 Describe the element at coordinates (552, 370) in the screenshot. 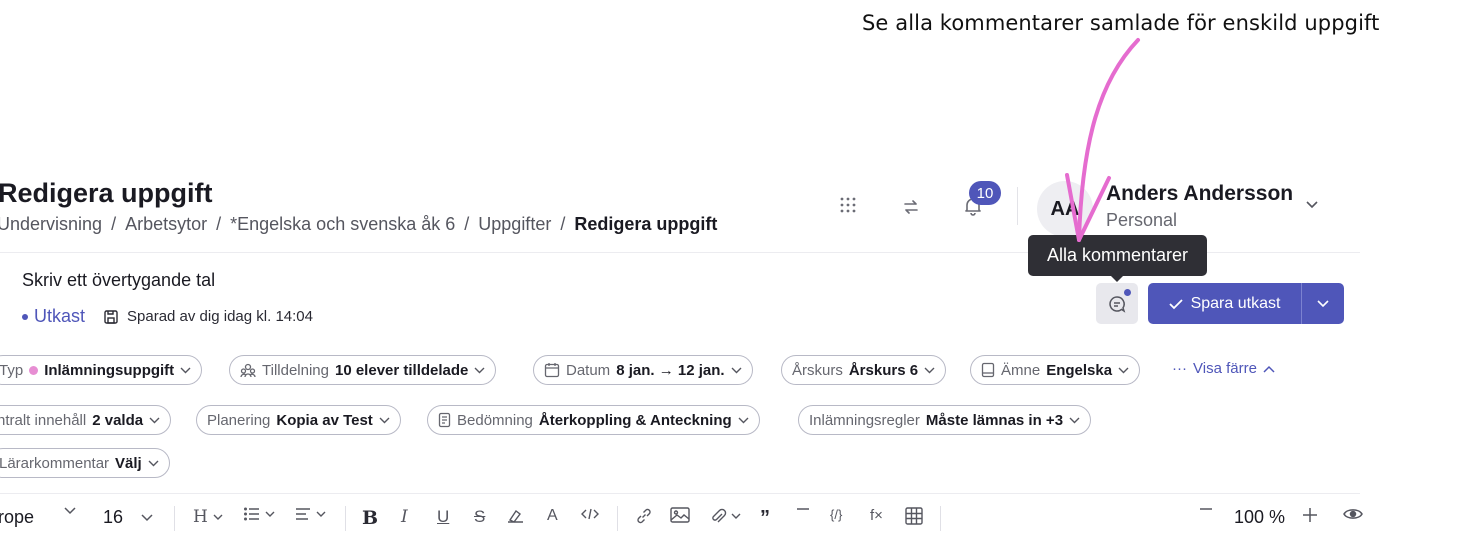

I see `calendar-icon` at that location.